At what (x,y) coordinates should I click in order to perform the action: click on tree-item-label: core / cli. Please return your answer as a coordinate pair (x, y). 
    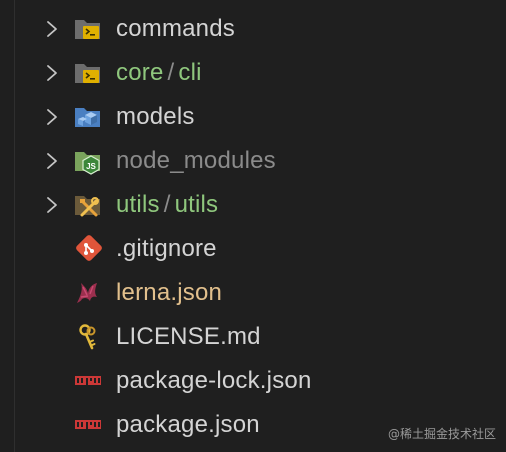
    Looking at the image, I should click on (159, 73).